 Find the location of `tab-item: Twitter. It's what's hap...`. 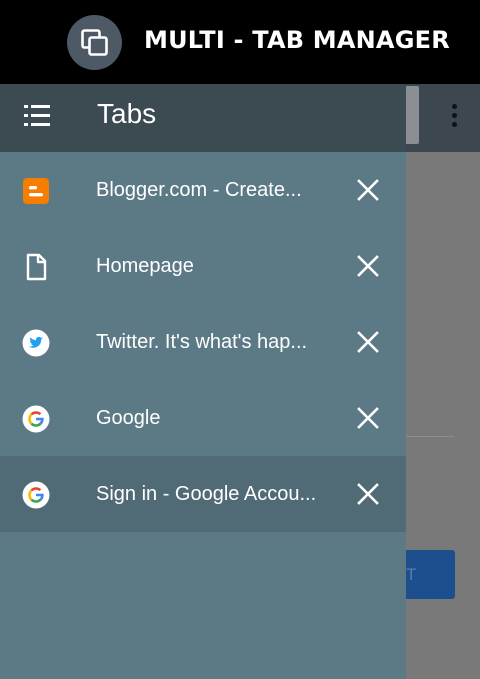

tab-item: Twitter. It's what's hap... is located at coordinates (203, 342).